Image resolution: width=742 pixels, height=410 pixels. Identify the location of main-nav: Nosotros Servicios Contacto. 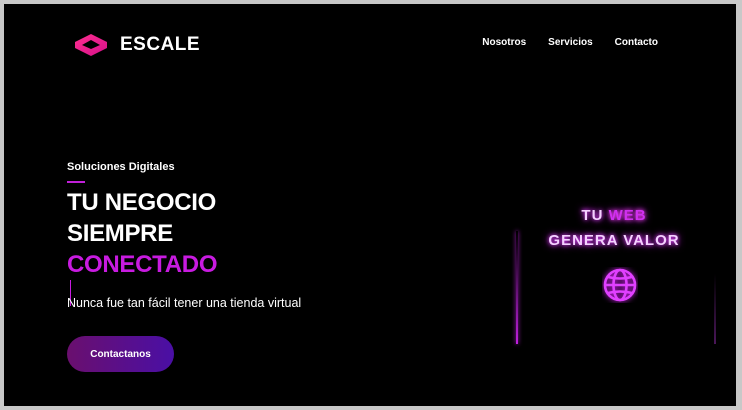
(570, 42).